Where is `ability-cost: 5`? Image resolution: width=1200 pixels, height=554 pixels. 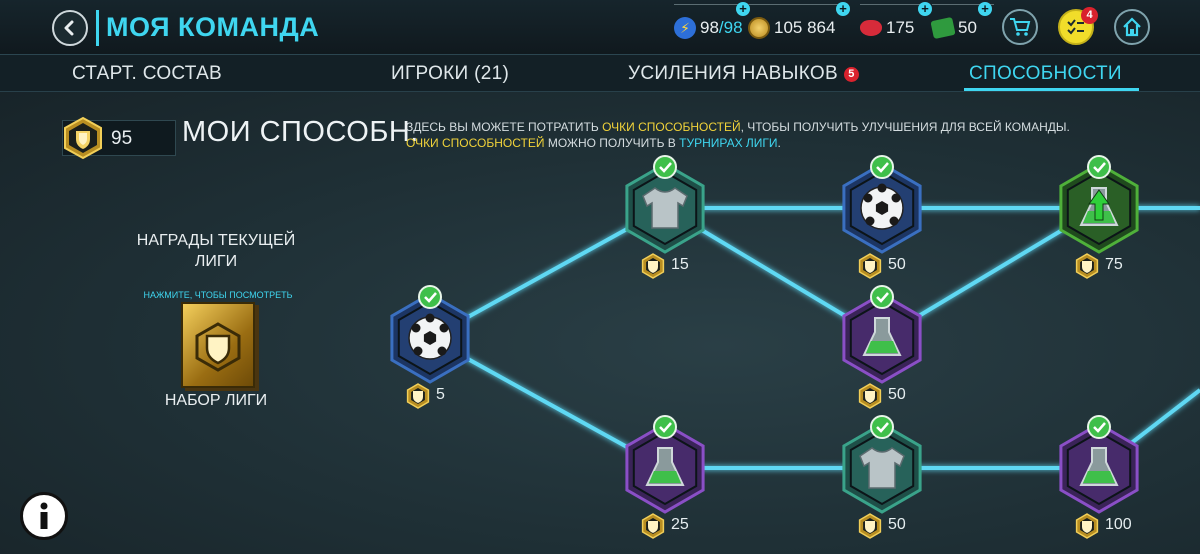
ability-cost: 5 is located at coordinates (440, 394).